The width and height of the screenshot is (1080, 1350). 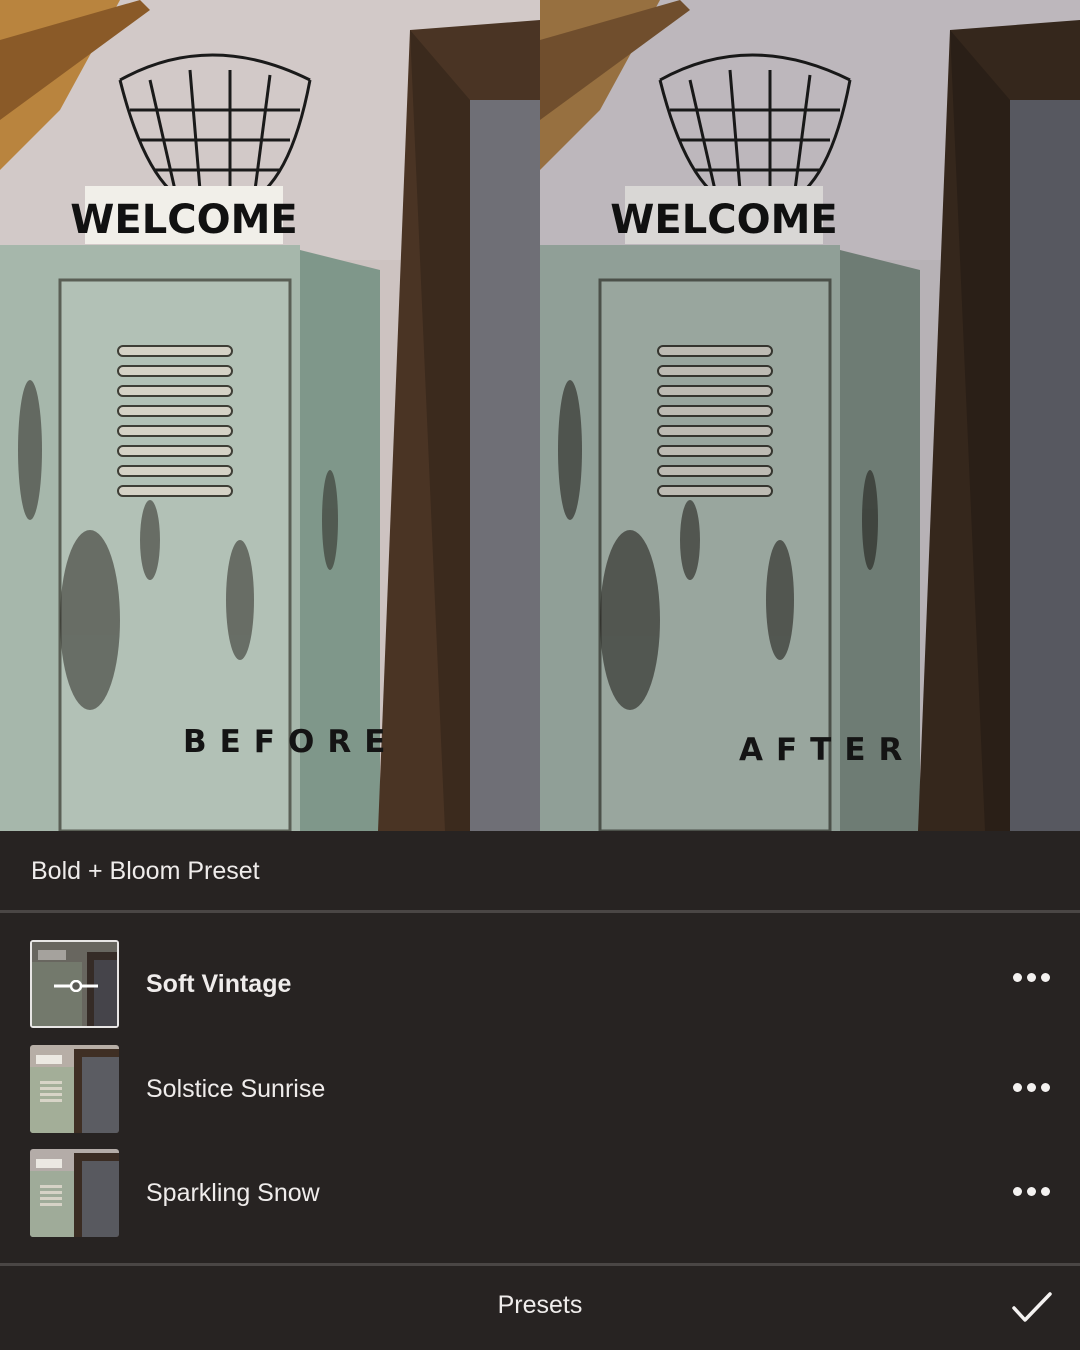 I want to click on panel-title: Bold + Bloom Preset, so click(x=145, y=871).